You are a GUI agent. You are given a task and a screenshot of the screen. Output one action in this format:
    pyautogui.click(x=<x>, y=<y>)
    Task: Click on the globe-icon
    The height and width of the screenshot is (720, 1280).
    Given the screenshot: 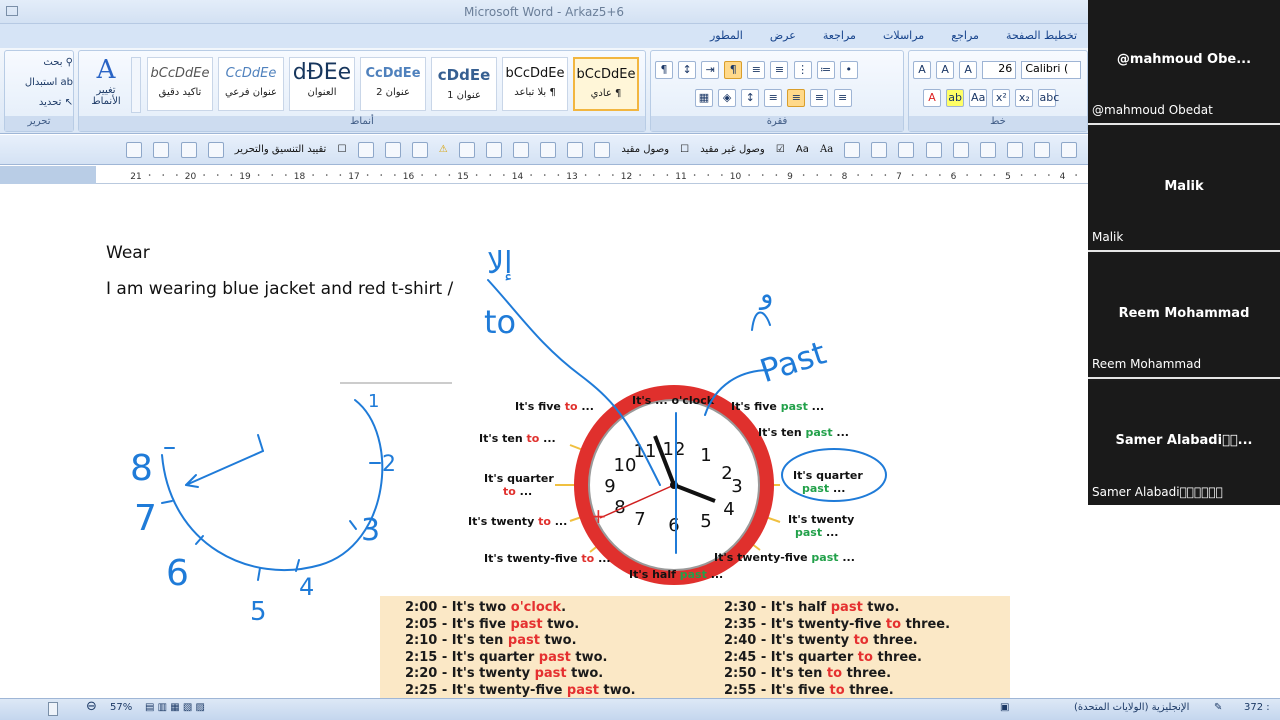 What is the action you would take?
    pyautogui.click(x=493, y=150)
    